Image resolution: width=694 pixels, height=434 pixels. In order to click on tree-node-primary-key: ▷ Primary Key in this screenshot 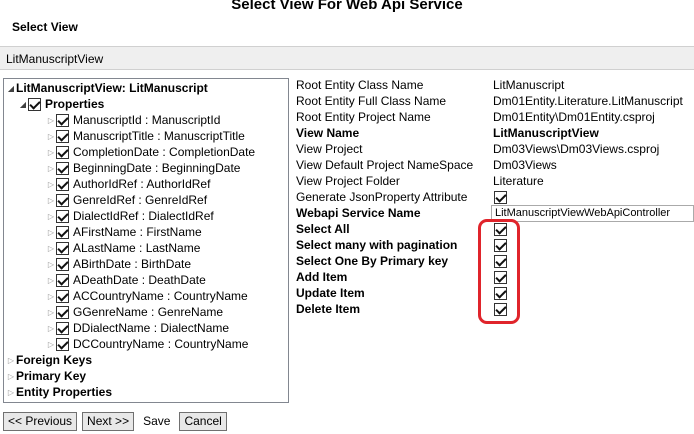, I will do `click(46, 376)`.